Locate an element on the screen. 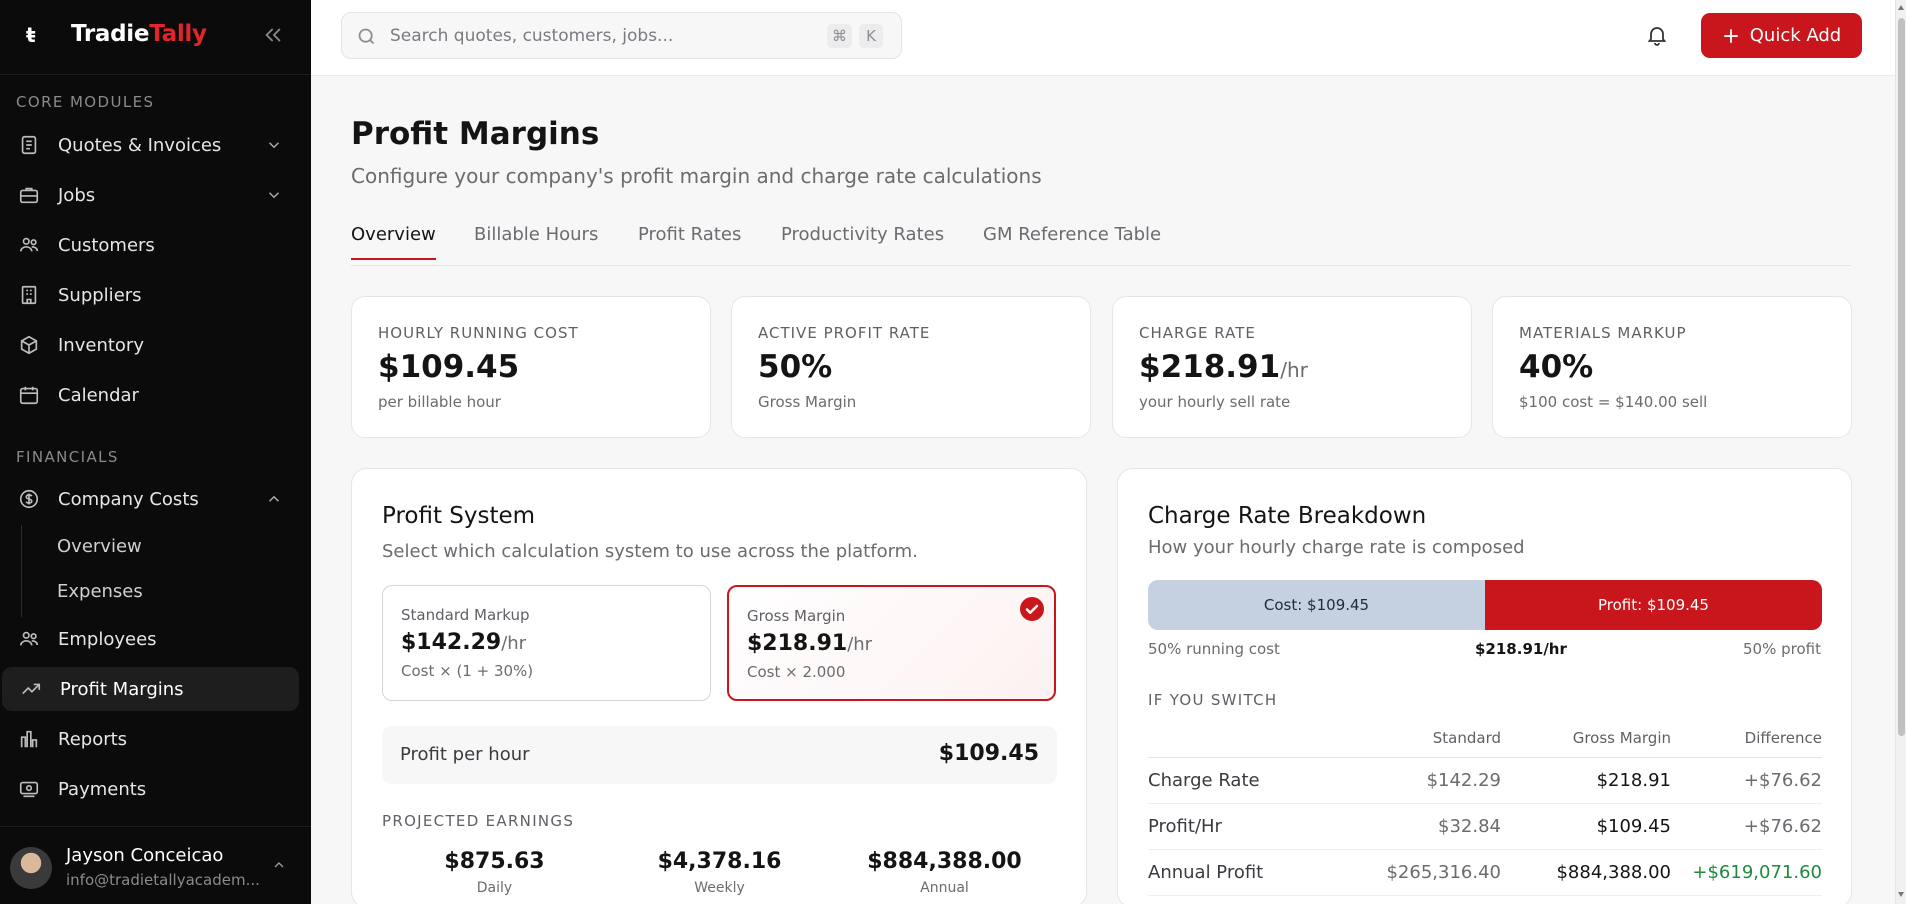  projected-caption: Weekly is located at coordinates (719, 888).